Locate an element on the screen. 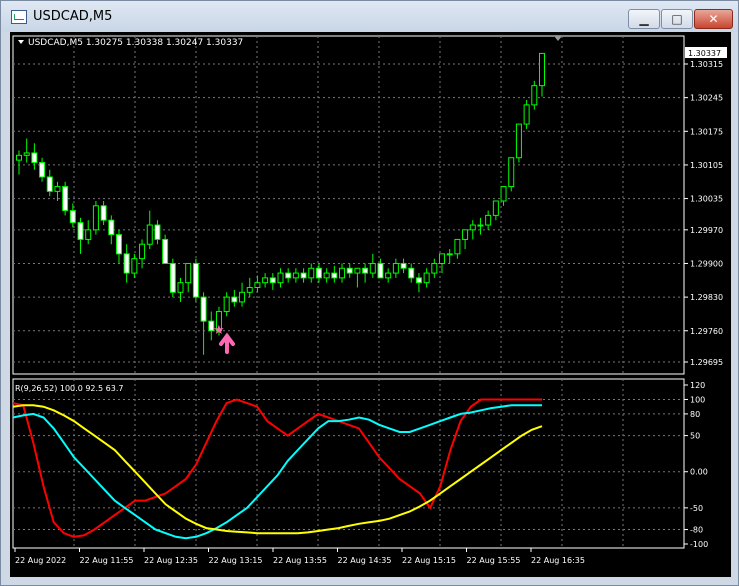 The image size is (739, 586). chart-window-icon is located at coordinates (19, 17).